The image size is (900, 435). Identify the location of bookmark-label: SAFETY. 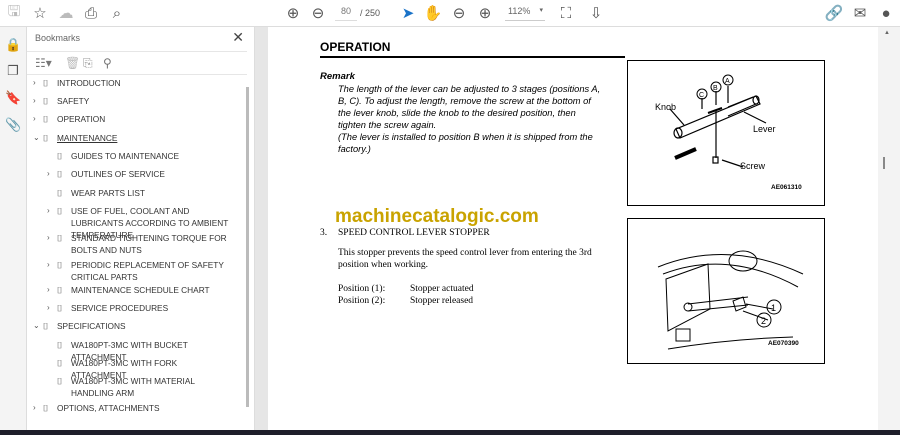
(73, 101).